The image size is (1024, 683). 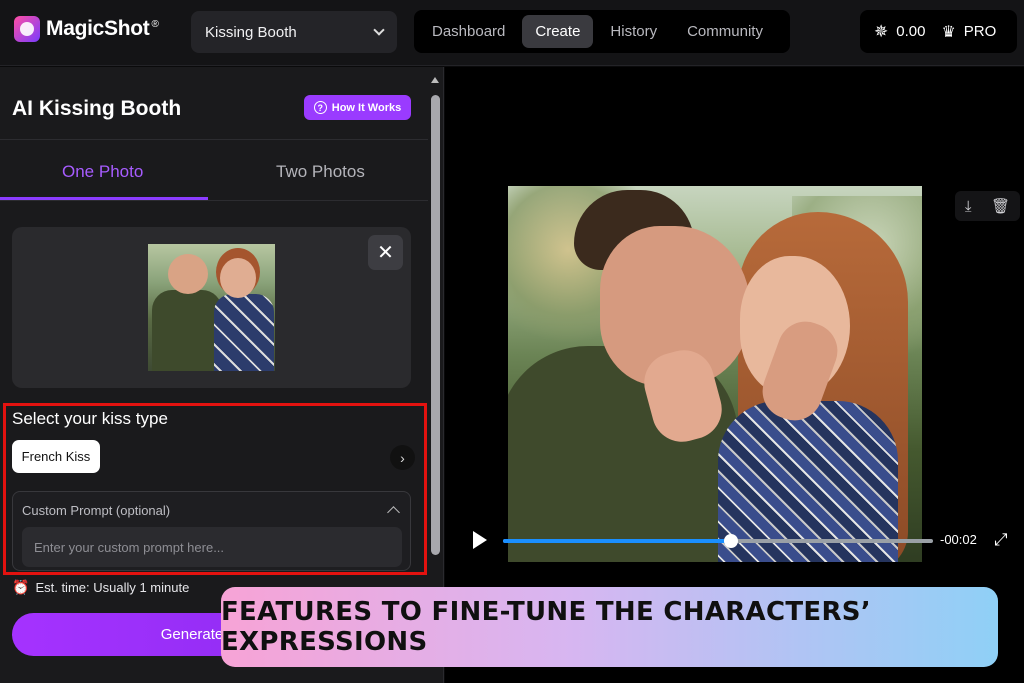 What do you see at coordinates (27, 29) in the screenshot?
I see `logo-icon` at bounding box center [27, 29].